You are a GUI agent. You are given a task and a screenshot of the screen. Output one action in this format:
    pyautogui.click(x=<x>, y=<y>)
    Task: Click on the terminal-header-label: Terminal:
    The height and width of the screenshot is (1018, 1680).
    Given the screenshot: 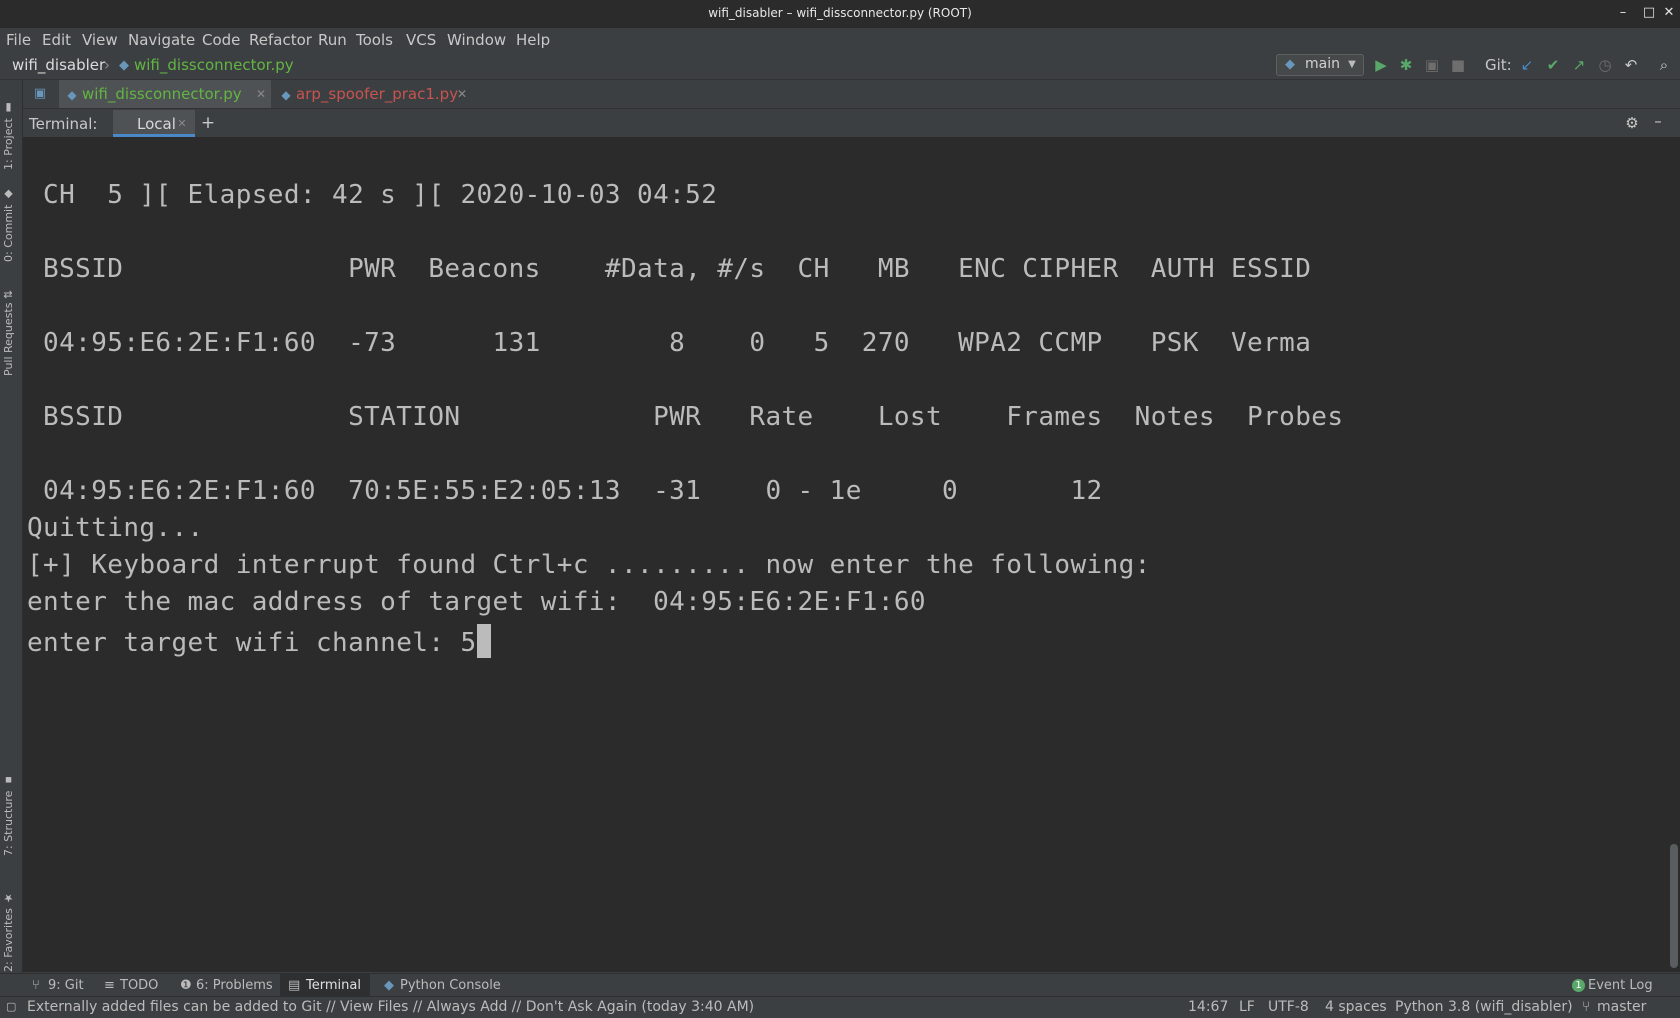 What is the action you would take?
    pyautogui.click(x=63, y=124)
    